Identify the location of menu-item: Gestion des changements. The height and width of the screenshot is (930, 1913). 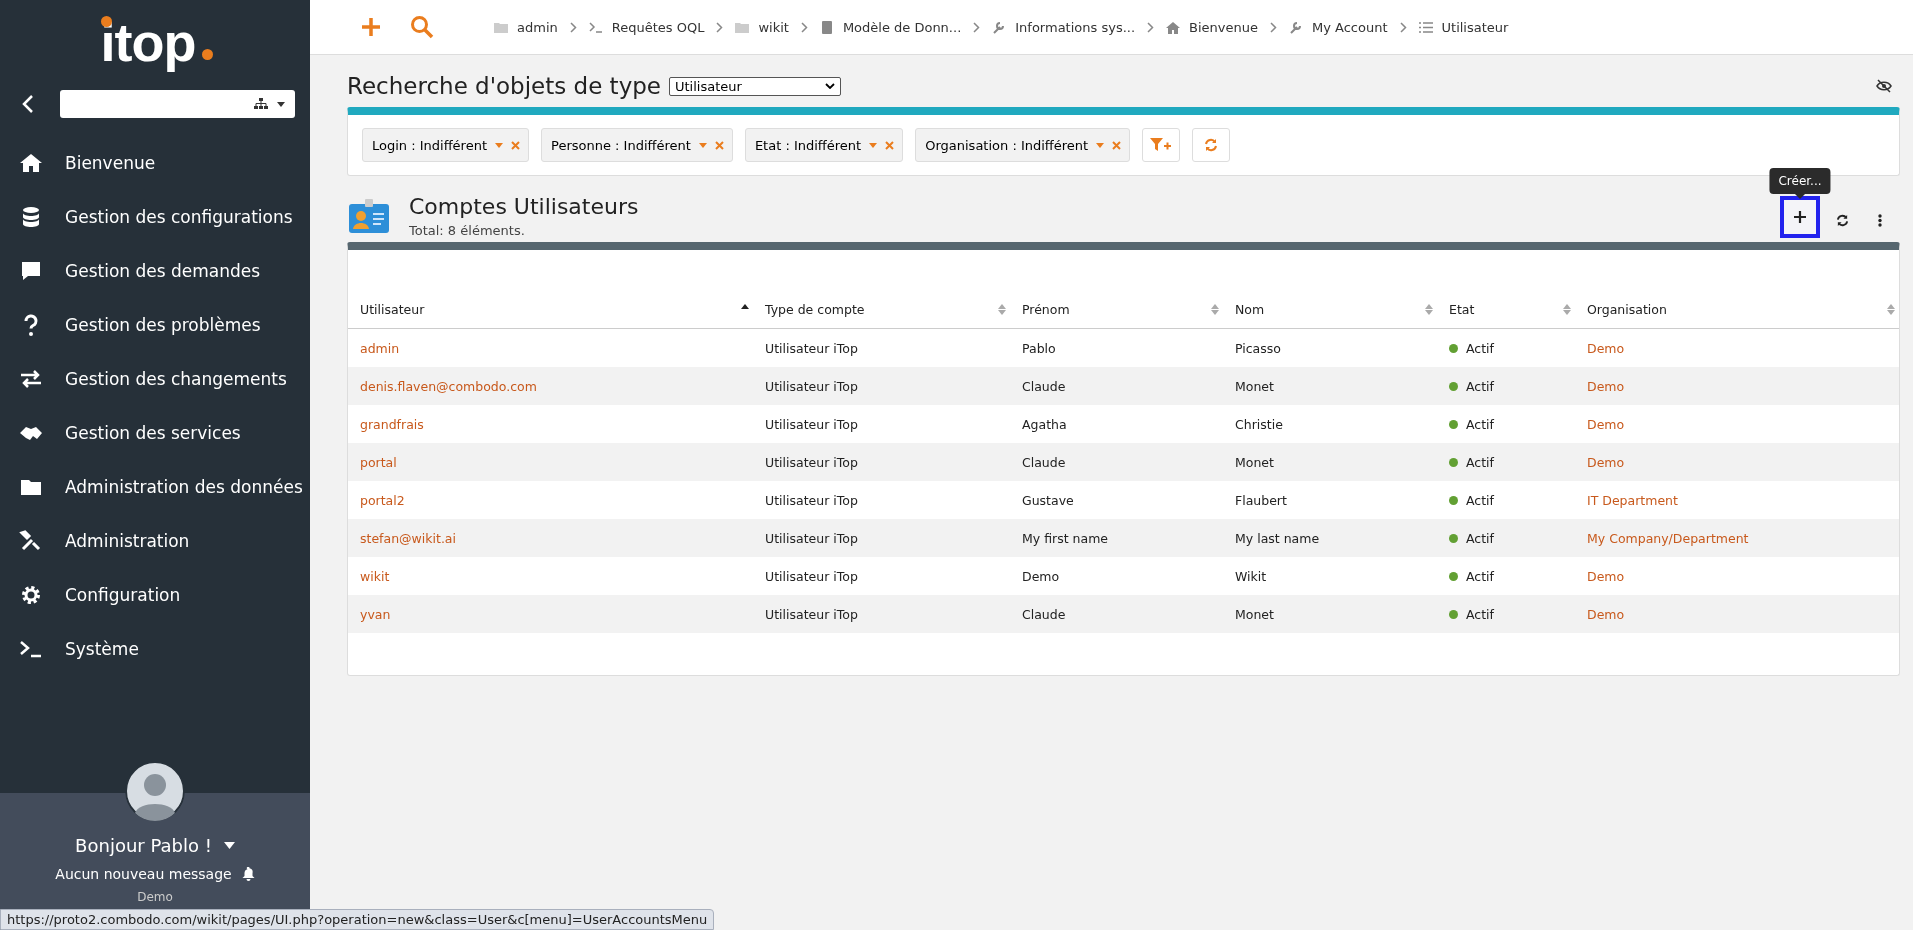
(155, 379).